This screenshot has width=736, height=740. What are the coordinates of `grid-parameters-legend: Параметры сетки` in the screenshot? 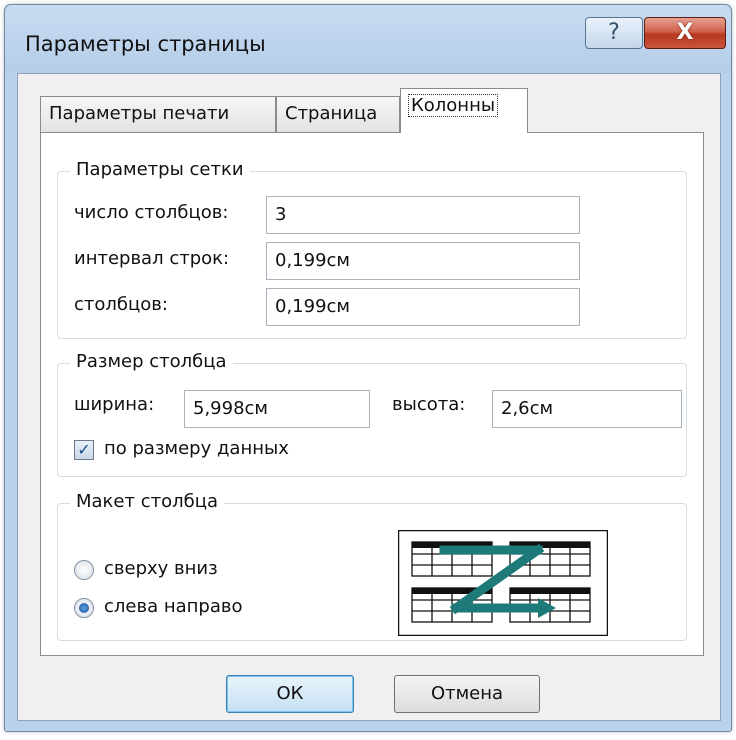 It's located at (160, 169).